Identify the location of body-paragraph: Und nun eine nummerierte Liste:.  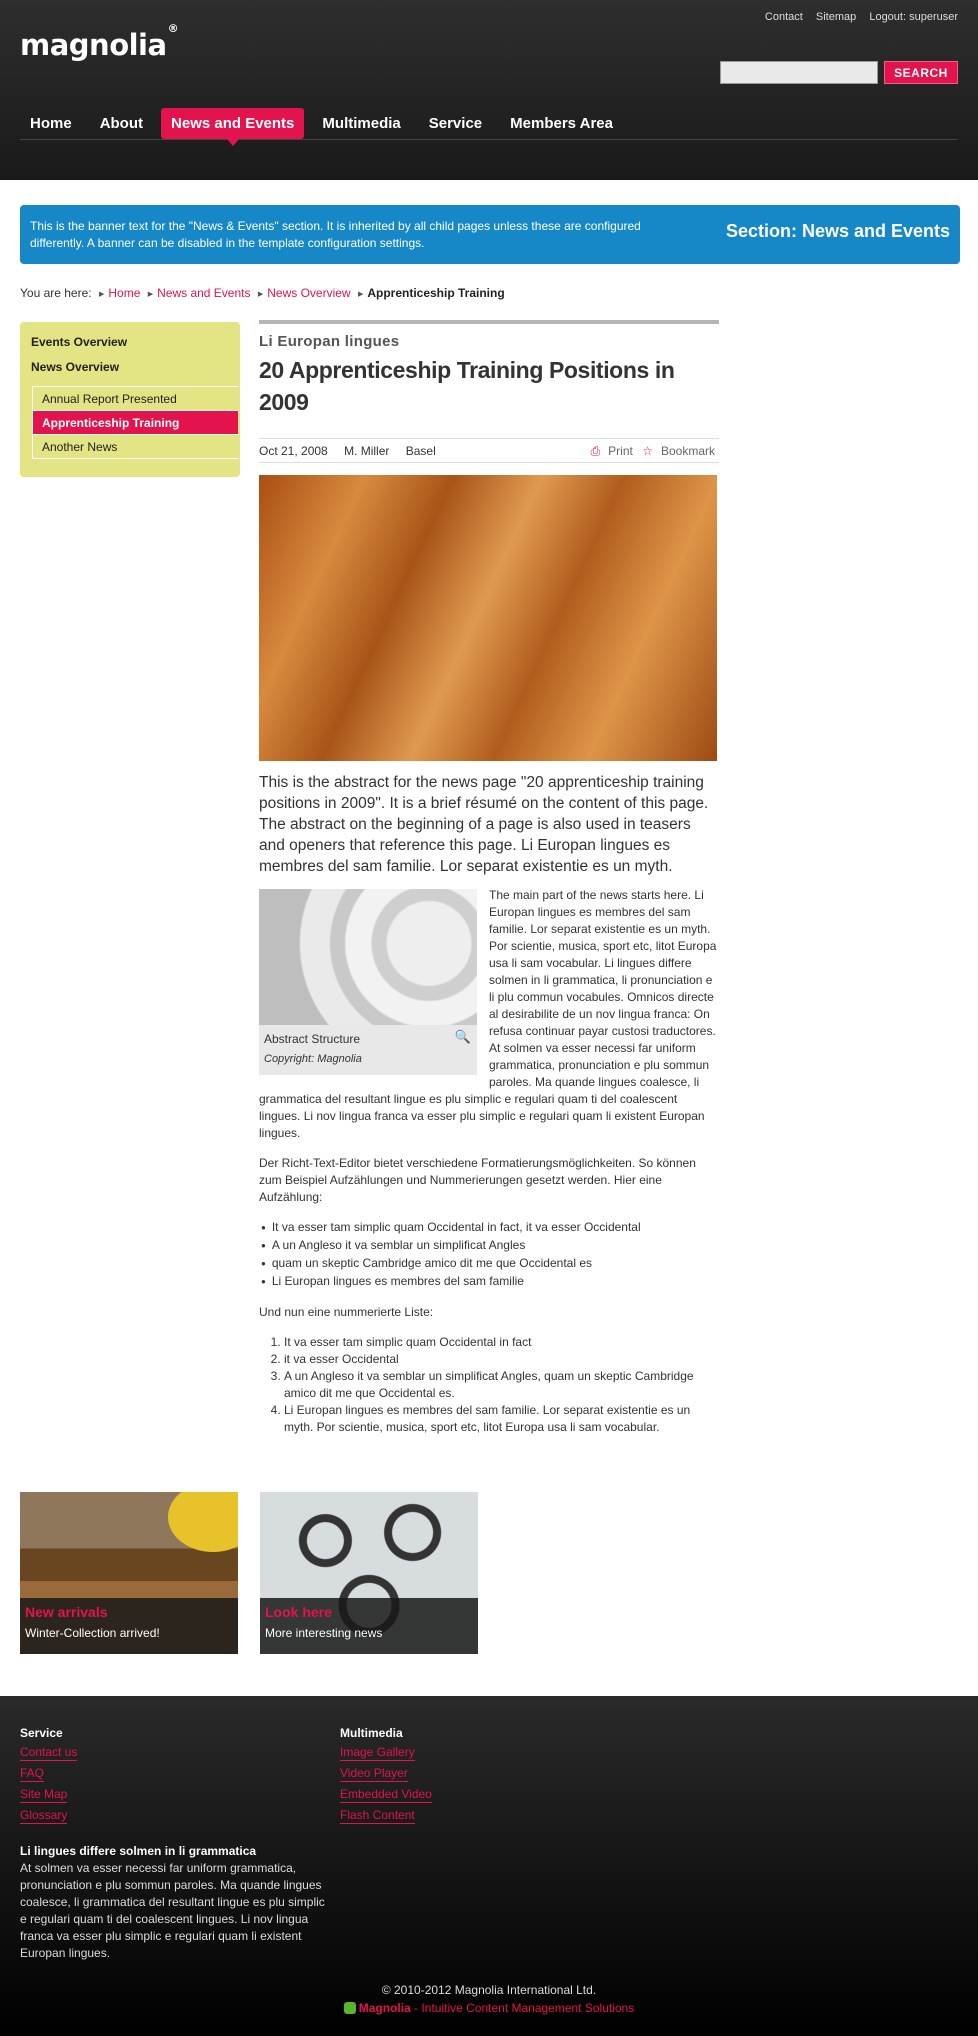
(346, 1312).